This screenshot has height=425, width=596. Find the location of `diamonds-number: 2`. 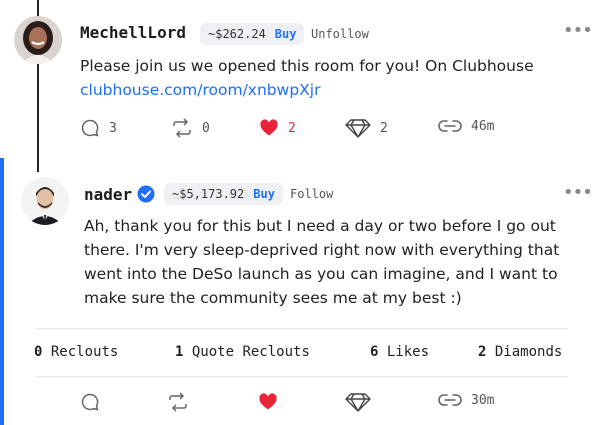

diamonds-number: 2 is located at coordinates (482, 352).